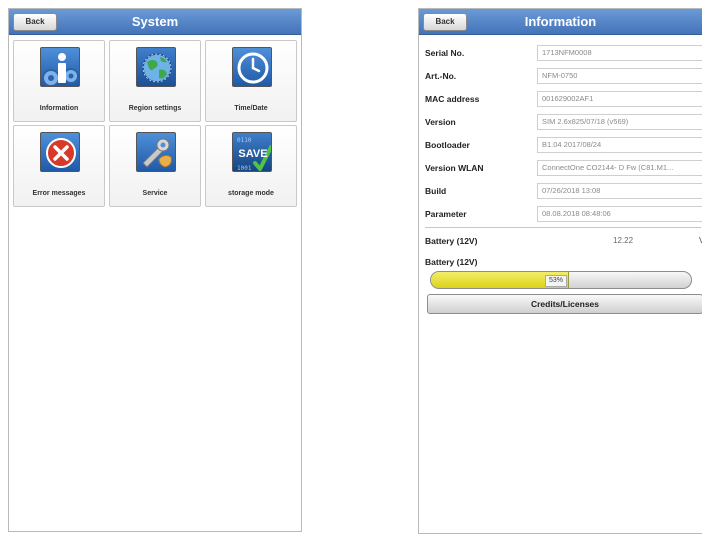 Image resolution: width=702 pixels, height=534 pixels. I want to click on mac-address-row: MAC address 001629002AF1, so click(563, 100).